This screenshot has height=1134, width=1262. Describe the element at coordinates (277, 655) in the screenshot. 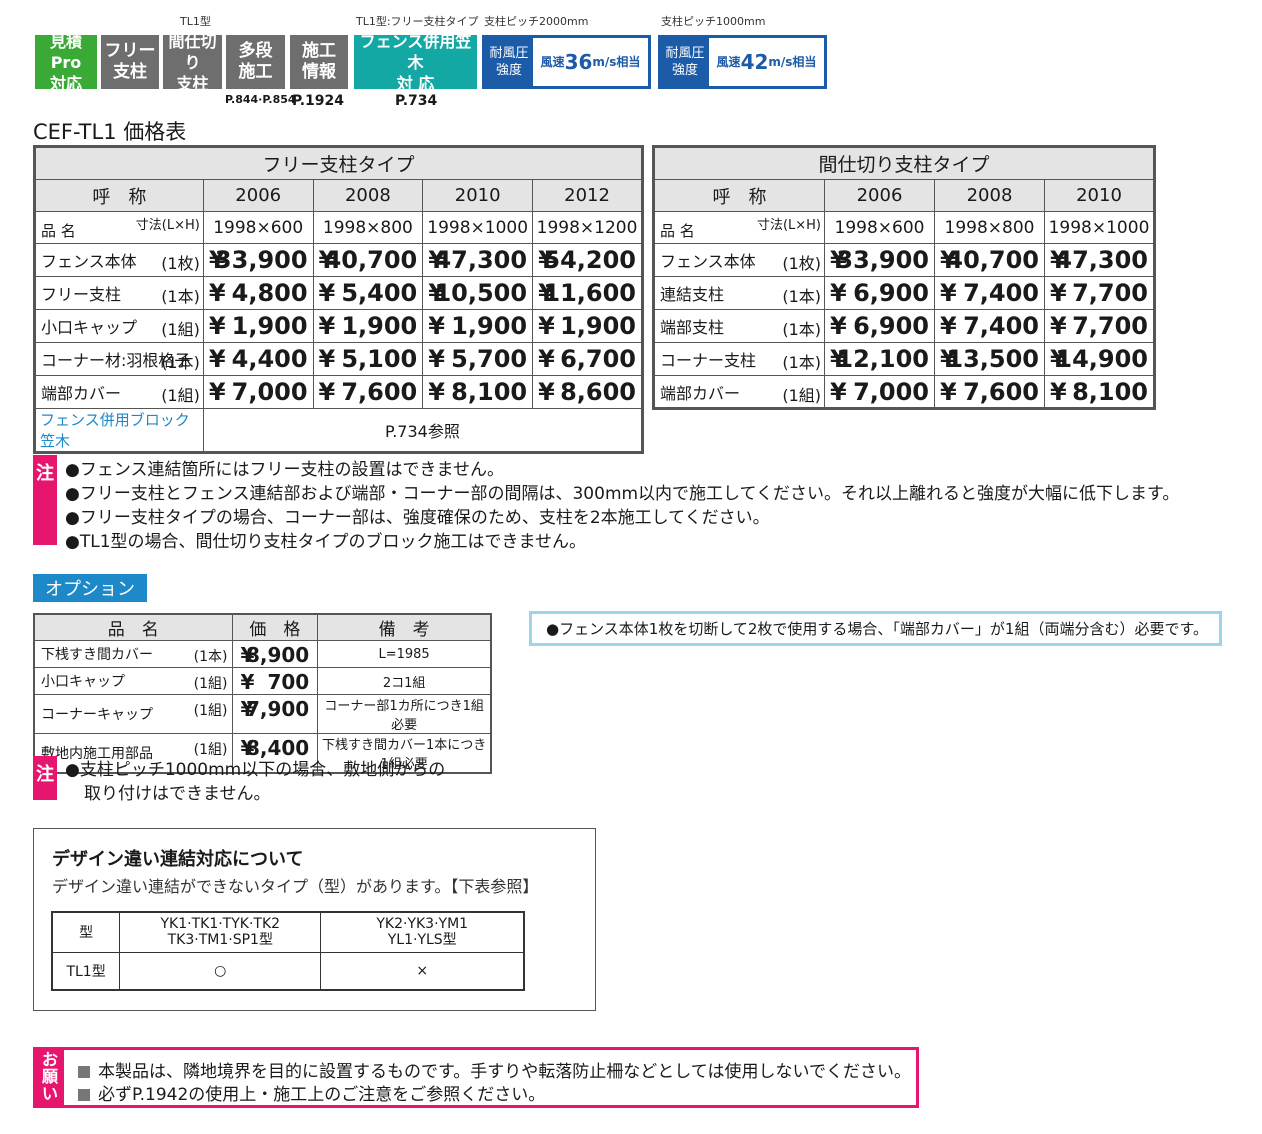

I see `option-price: 8,900` at that location.